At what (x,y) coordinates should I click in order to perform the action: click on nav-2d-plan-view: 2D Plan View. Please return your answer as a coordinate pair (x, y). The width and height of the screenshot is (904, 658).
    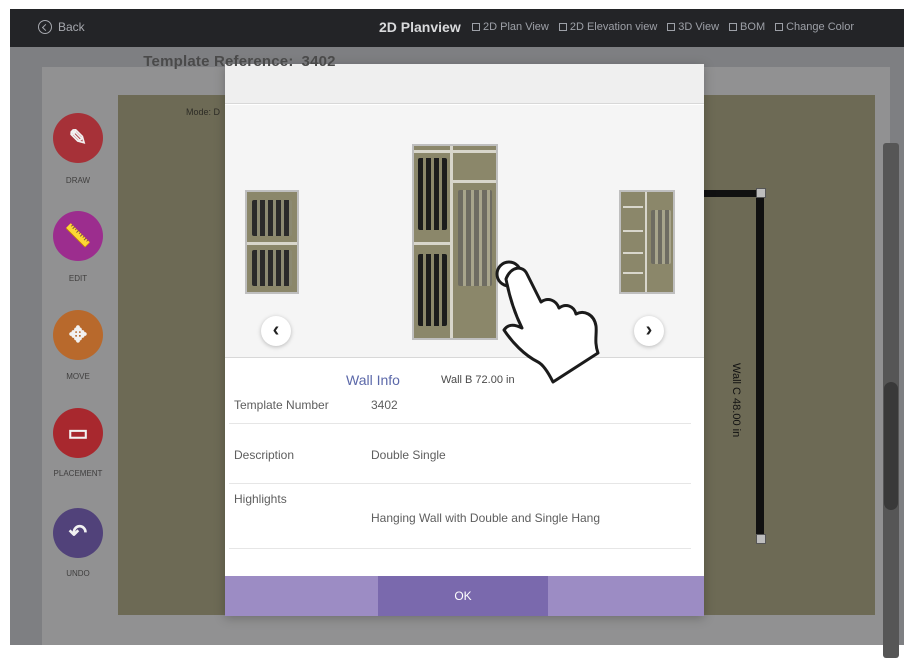
    Looking at the image, I should click on (510, 27).